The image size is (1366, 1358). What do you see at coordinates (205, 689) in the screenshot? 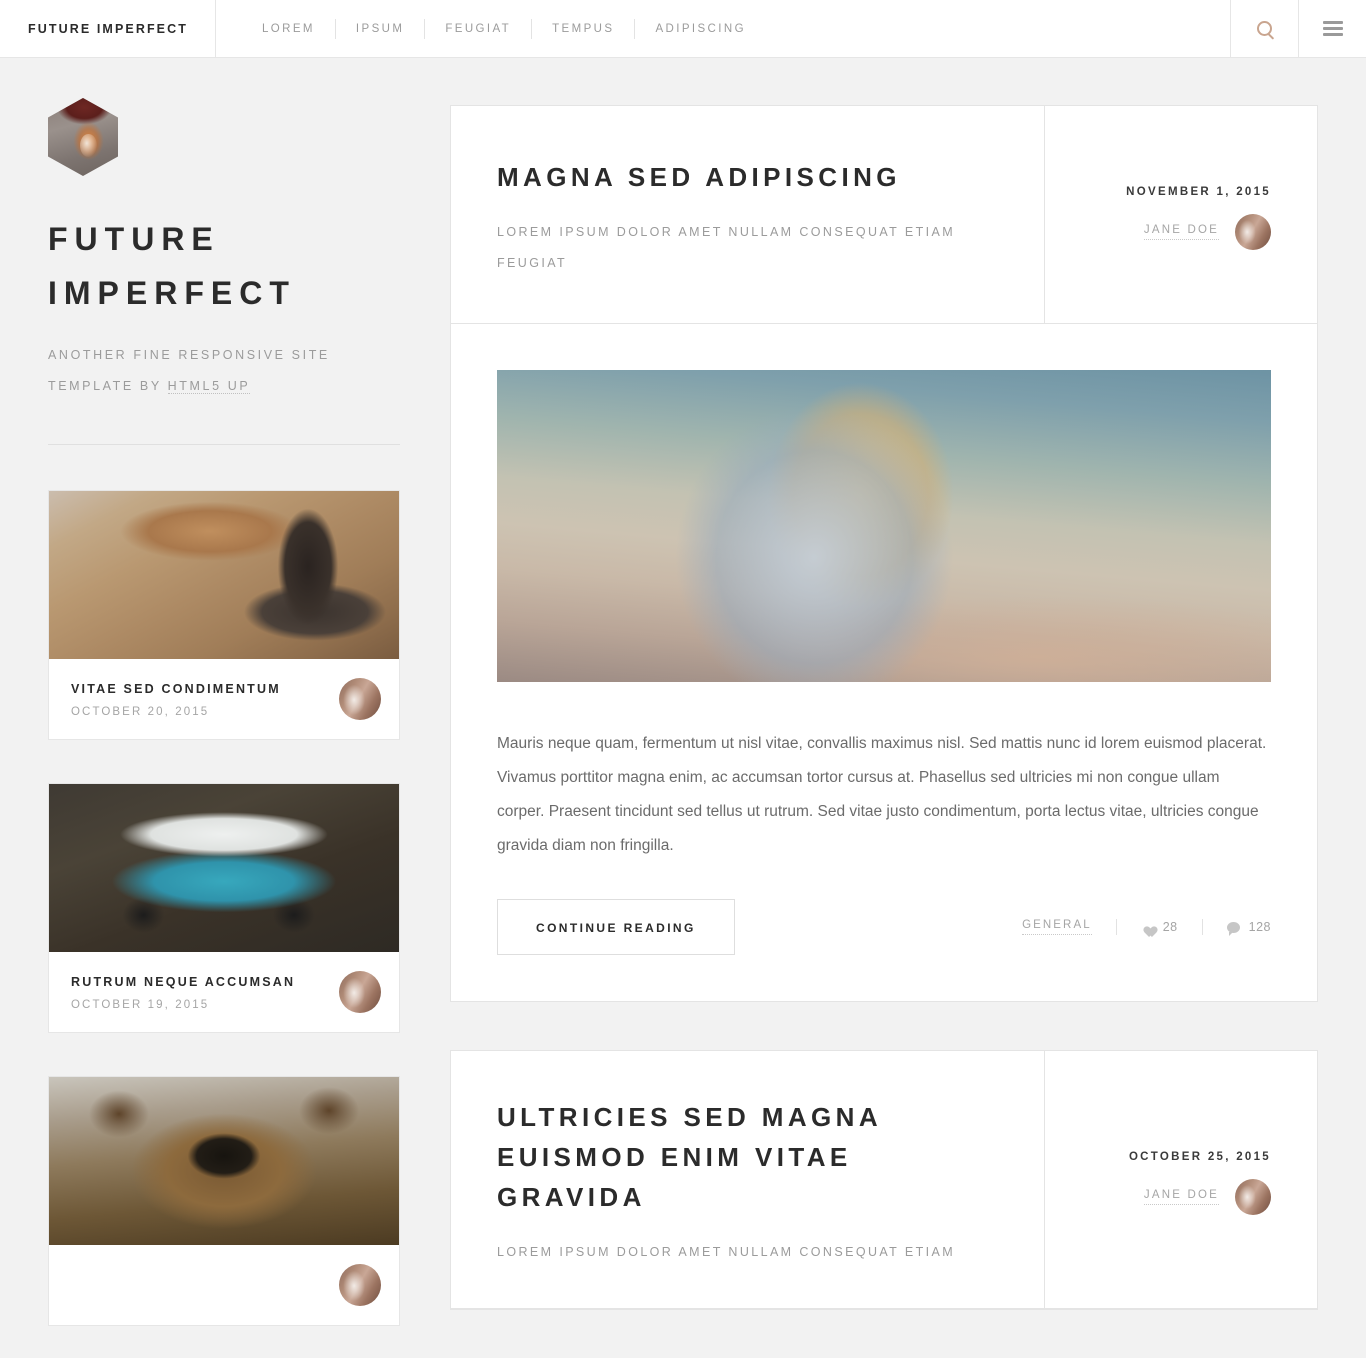
I see `mini-post-title: VITAE SED CONDIMENTUM` at bounding box center [205, 689].